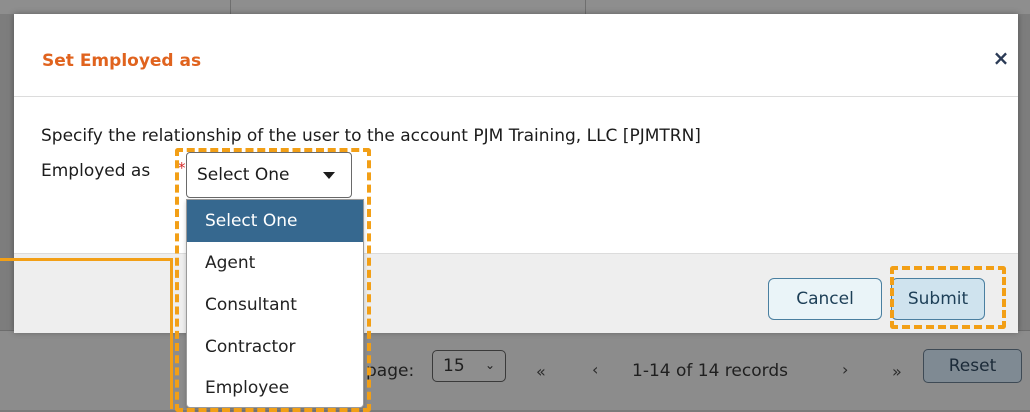  I want to click on chevron-down-icon: ⌄, so click(489, 365).